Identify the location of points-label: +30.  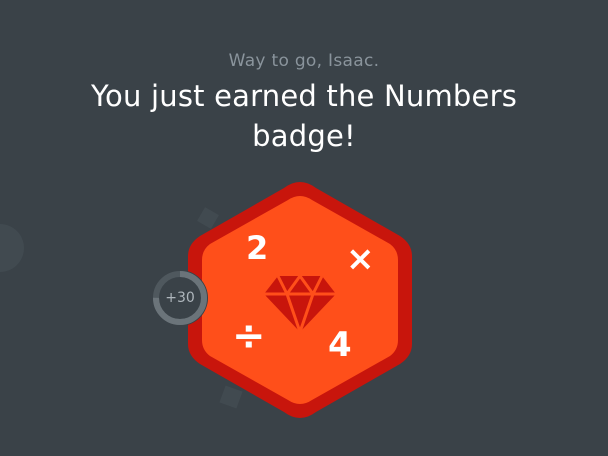
(180, 298).